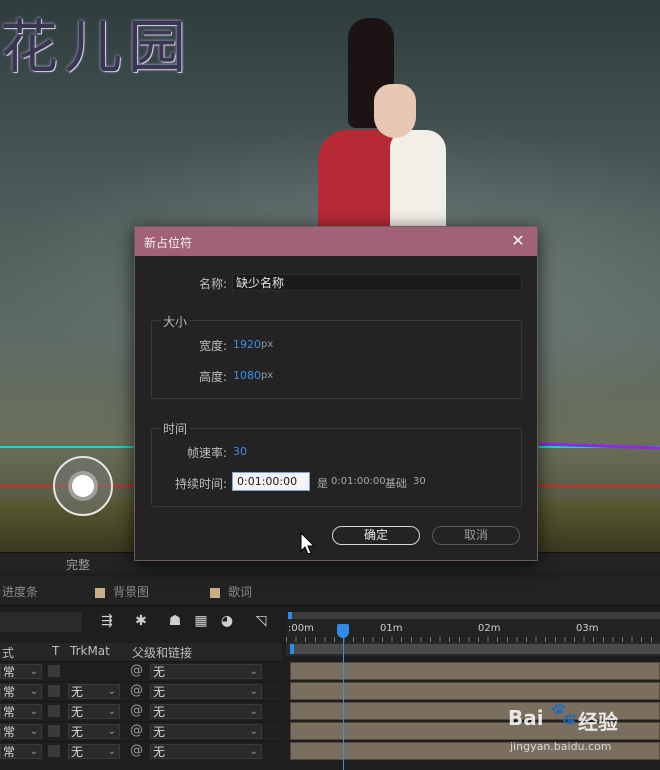  Describe the element at coordinates (8, 653) in the screenshot. I see `mode-column-header: 式` at that location.